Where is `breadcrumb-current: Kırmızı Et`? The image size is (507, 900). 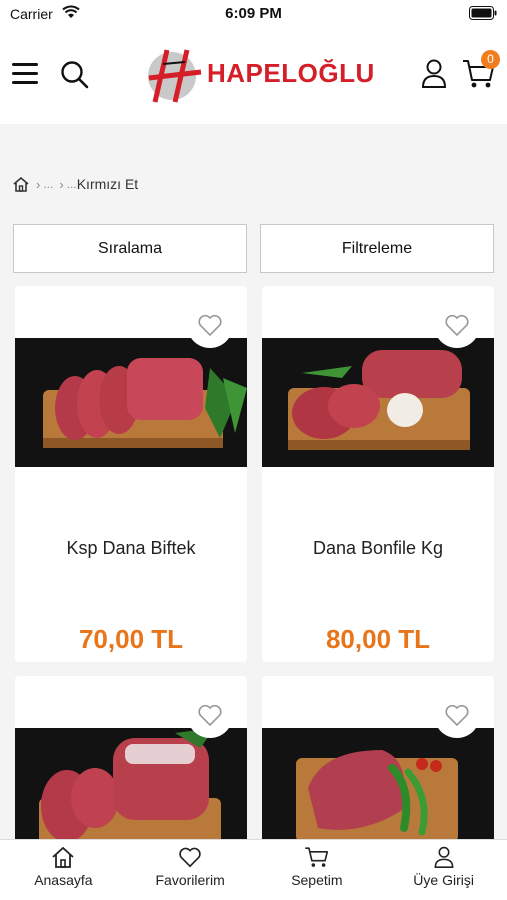 breadcrumb-current: Kırmızı Et is located at coordinates (107, 184).